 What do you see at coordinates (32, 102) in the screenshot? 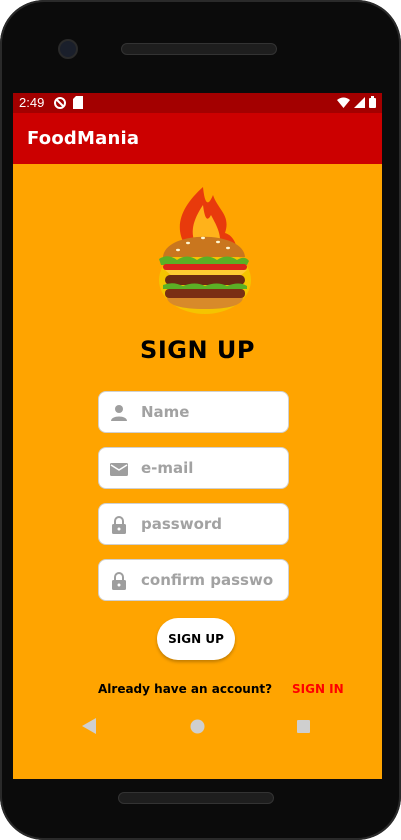
I see `status-time: 2:49` at bounding box center [32, 102].